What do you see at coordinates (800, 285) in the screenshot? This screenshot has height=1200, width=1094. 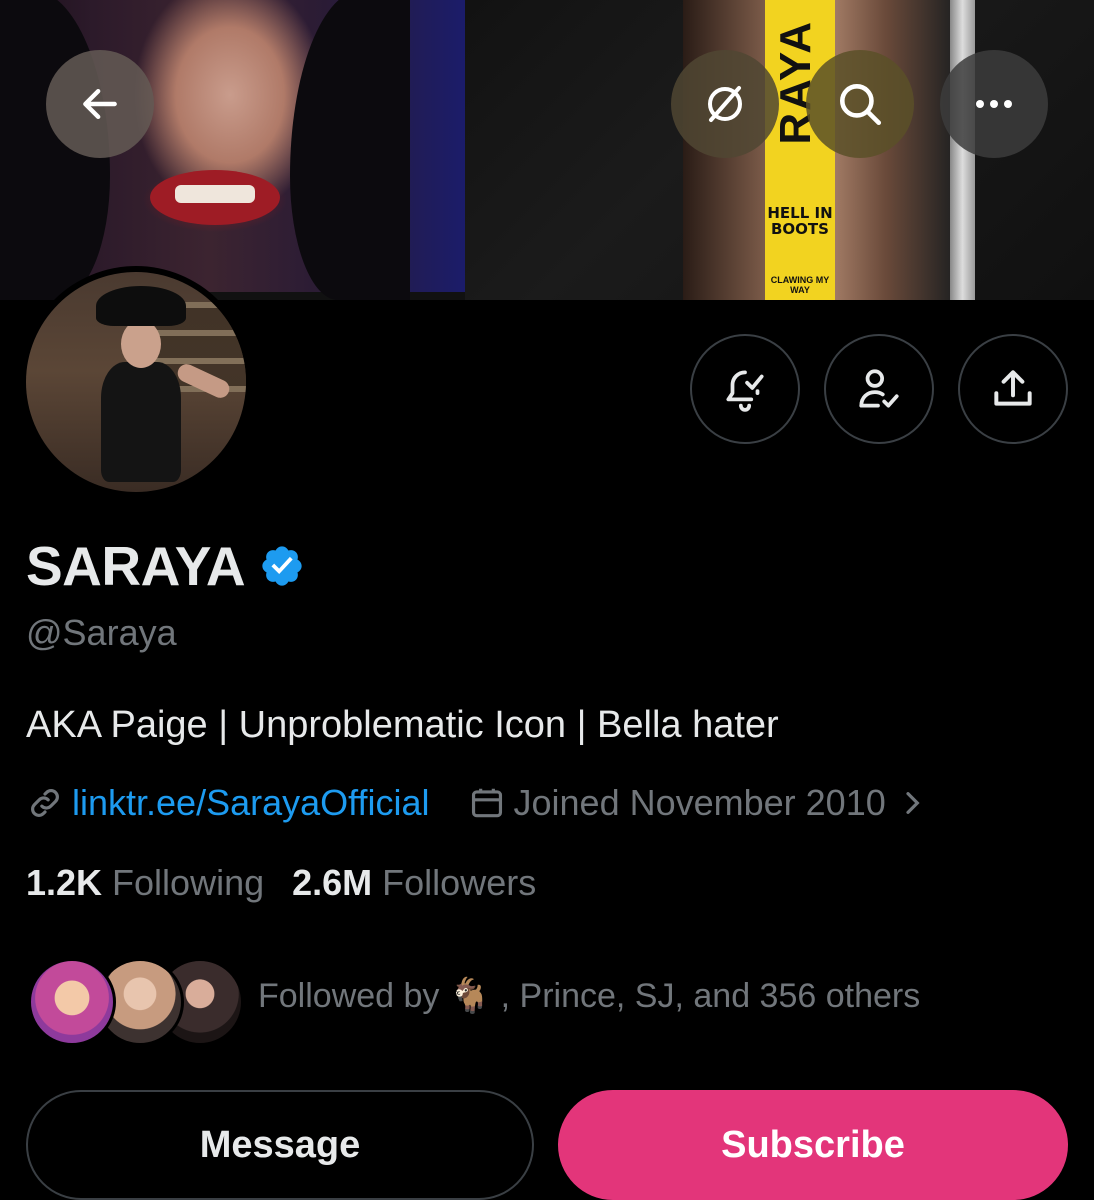 I see `book-subtitle: CLAWING MY WAY` at bounding box center [800, 285].